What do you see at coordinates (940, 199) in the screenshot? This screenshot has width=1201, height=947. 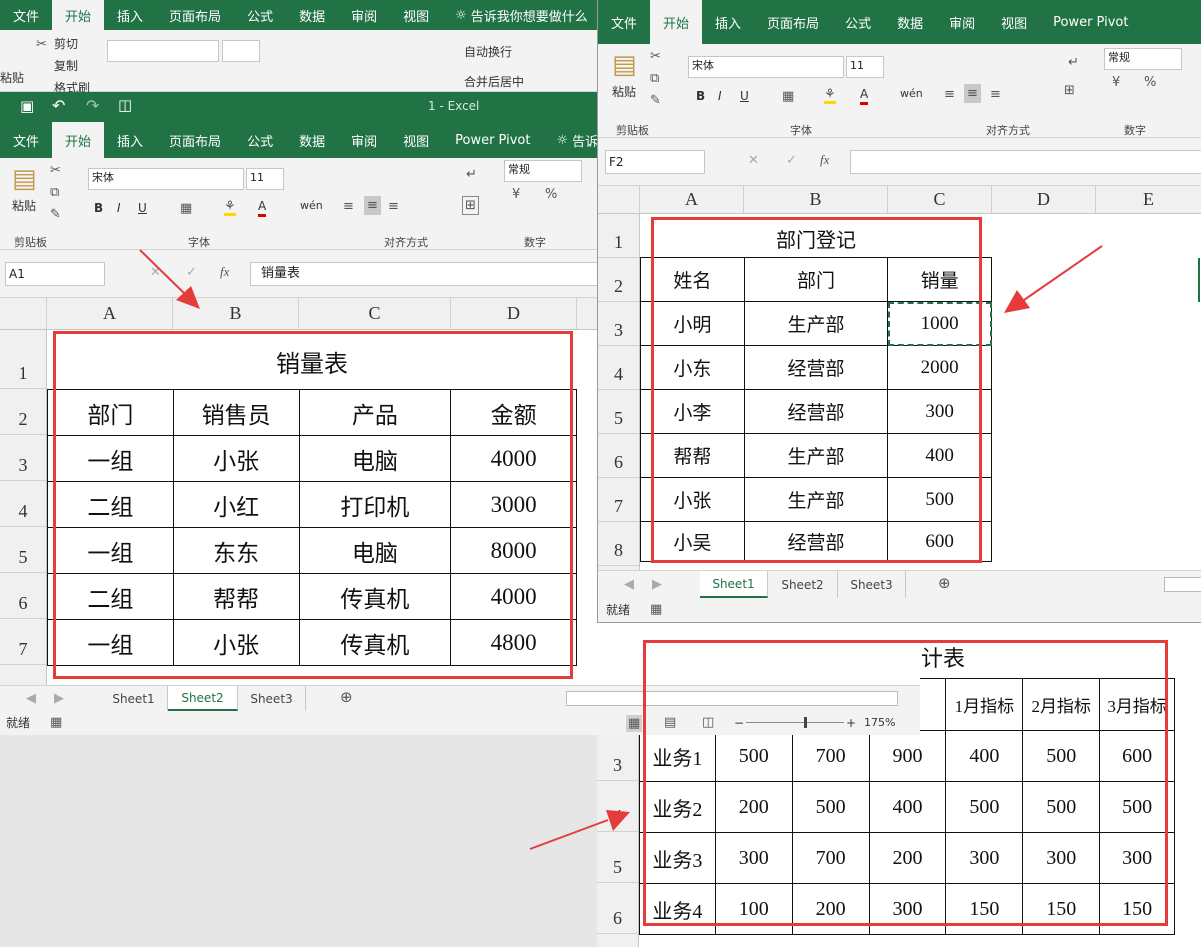 I see `col-header-c-2: C` at bounding box center [940, 199].